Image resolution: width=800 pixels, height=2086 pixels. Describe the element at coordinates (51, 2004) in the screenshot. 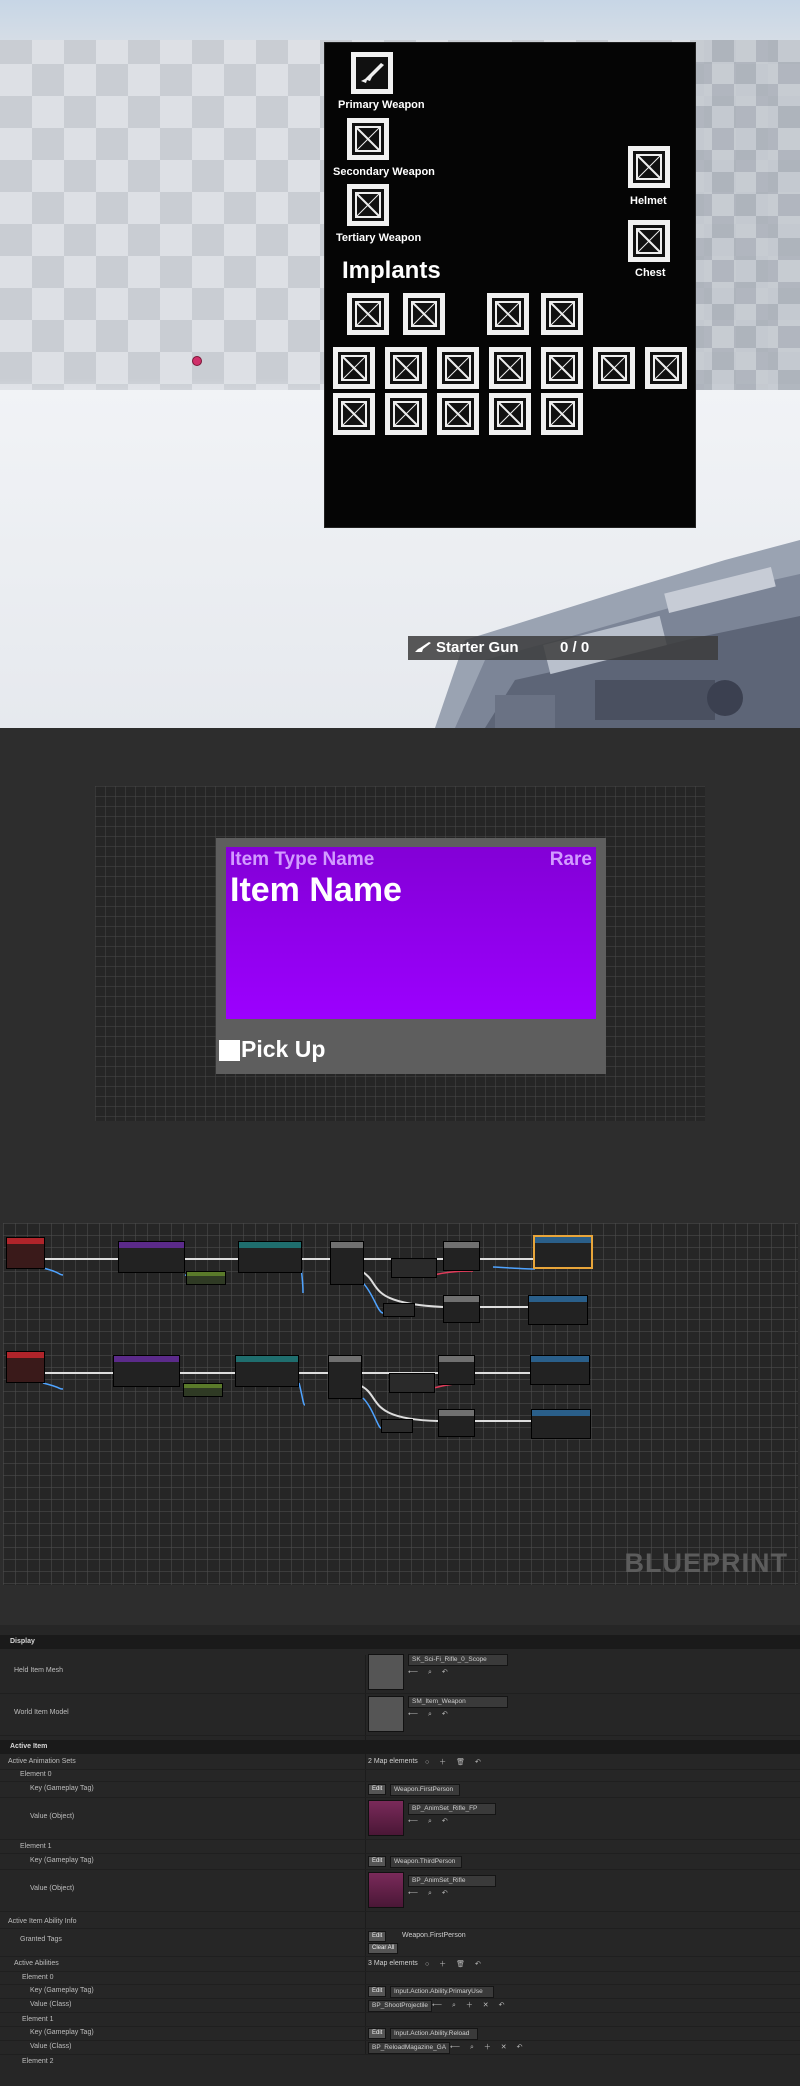

I see `value-class-label: Value (Class)` at that location.